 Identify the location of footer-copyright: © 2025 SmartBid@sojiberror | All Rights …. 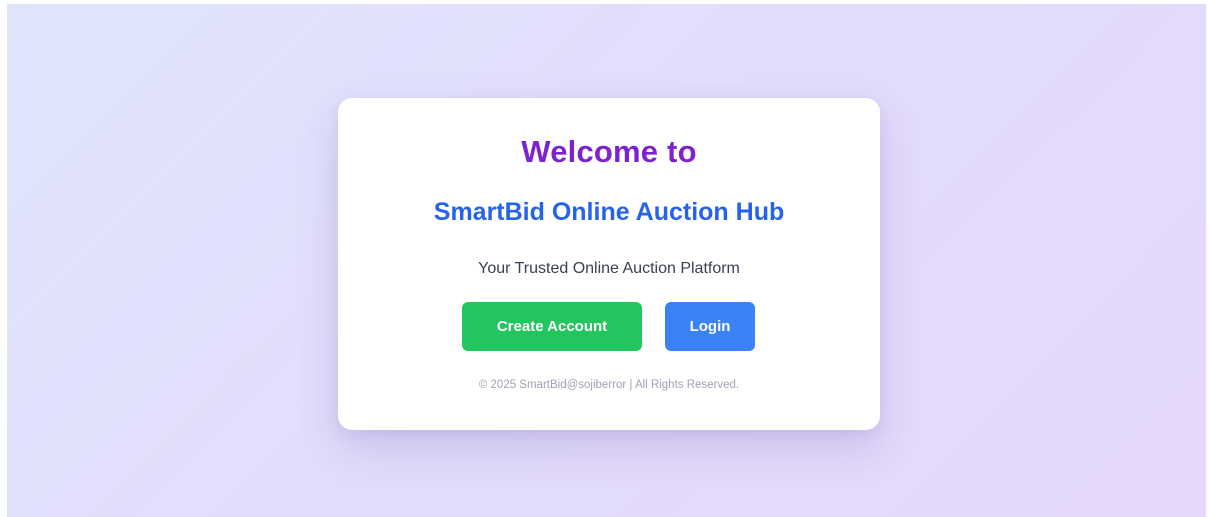
(609, 385).